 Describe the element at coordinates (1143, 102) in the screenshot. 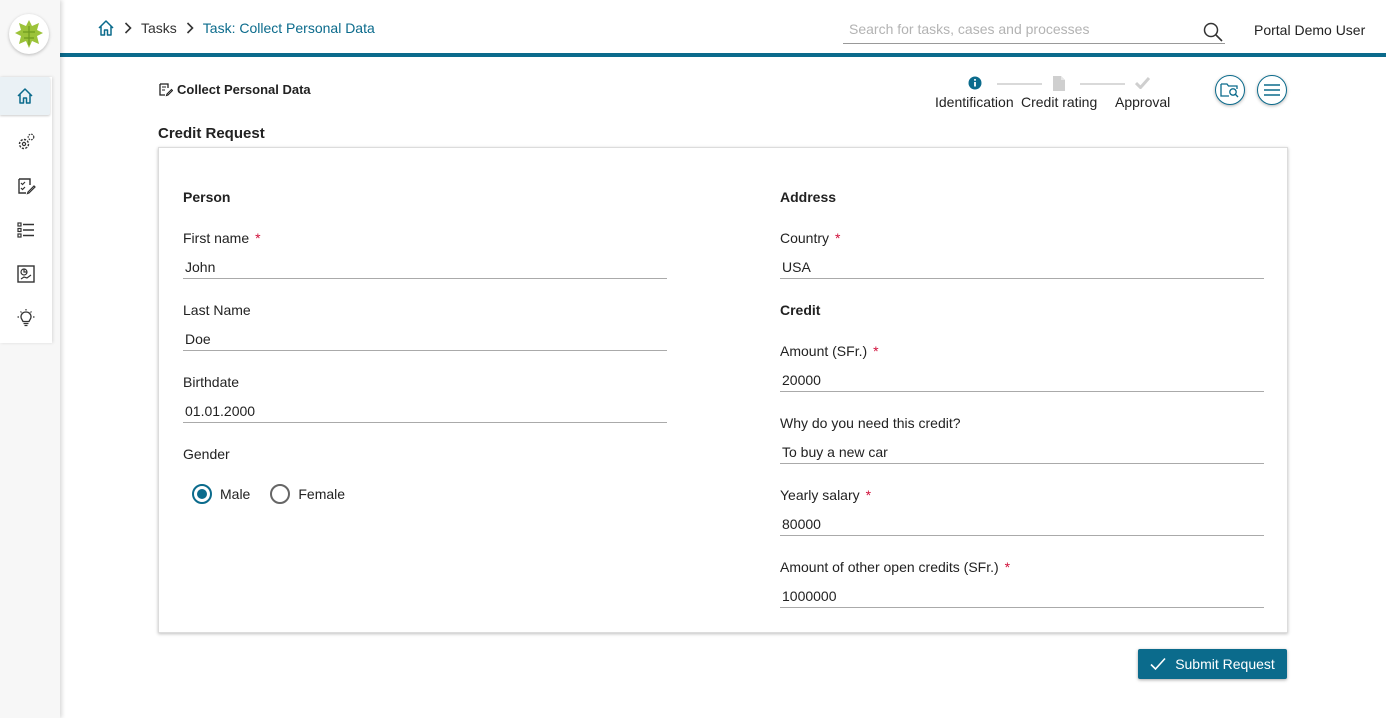

I see `step-approval: Approval` at that location.